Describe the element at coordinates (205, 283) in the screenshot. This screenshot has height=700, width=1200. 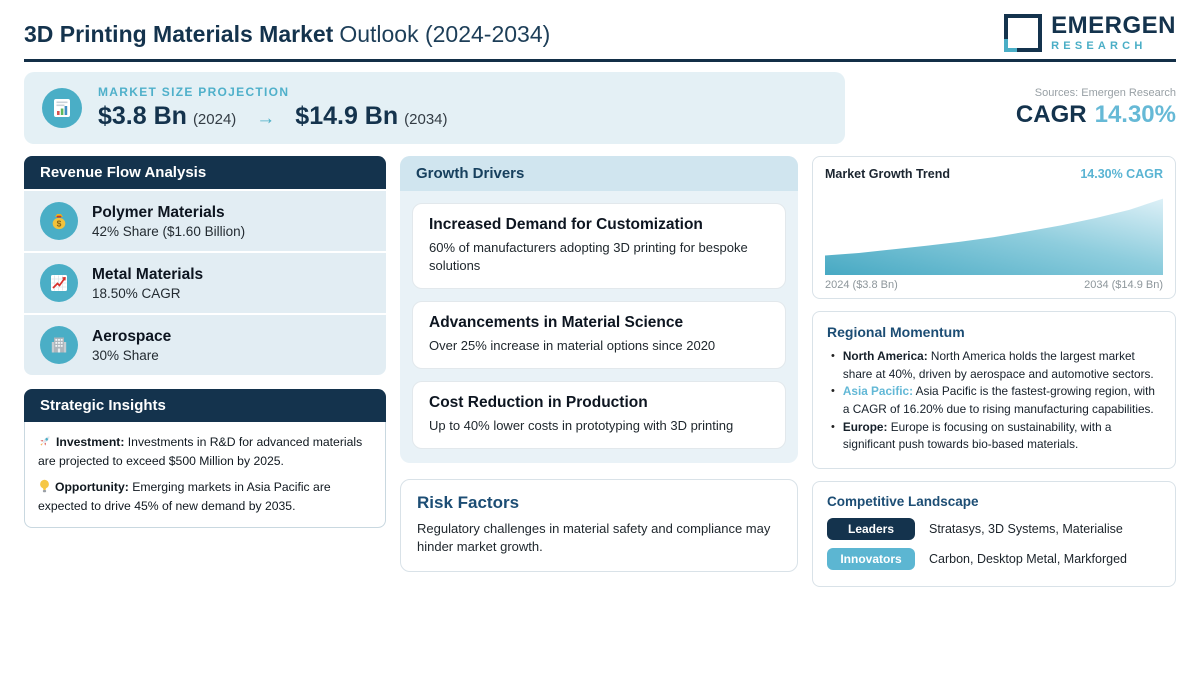
I see `revenue-row-metal: Metal Materials 18.50% CAGR` at that location.